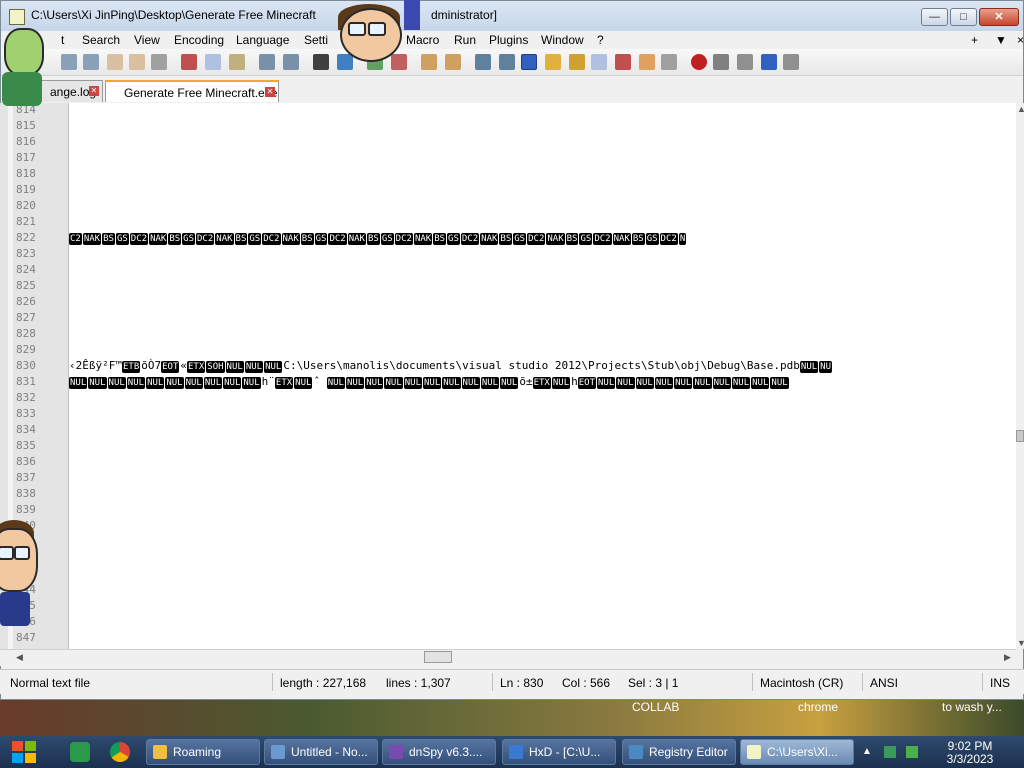 Image resolution: width=1024 pixels, height=768 pixels. I want to click on vertical-scroll-thumb, so click(1020, 436).